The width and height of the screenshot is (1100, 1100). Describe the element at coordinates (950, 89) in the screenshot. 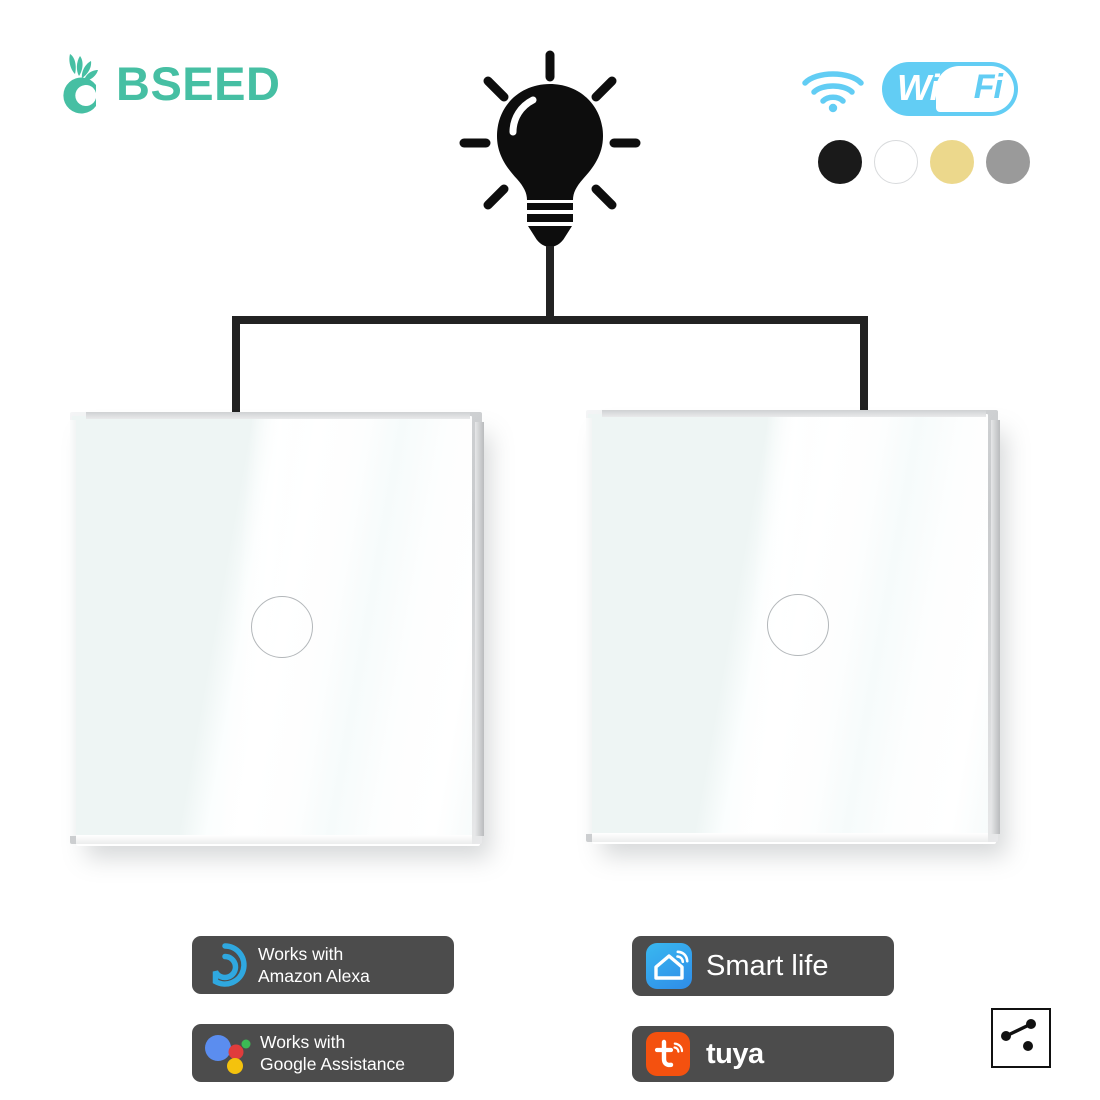

I see `wifi-wordmark-badge: Wi Fi` at that location.